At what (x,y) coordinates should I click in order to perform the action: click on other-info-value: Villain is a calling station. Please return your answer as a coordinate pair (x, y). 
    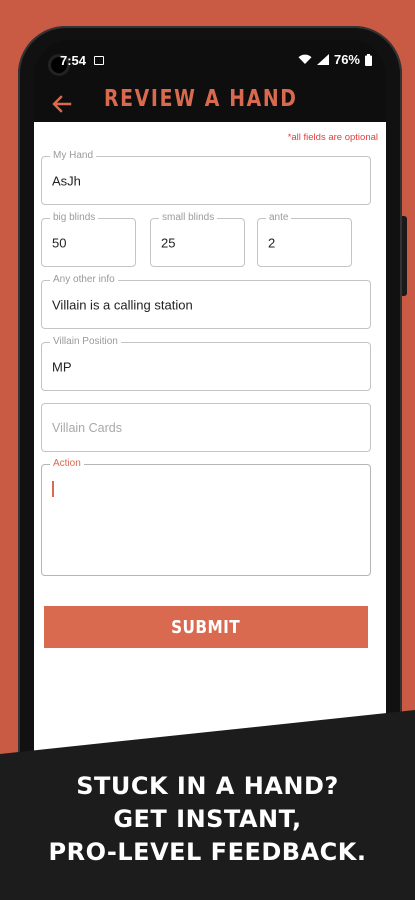
    Looking at the image, I should click on (122, 304).